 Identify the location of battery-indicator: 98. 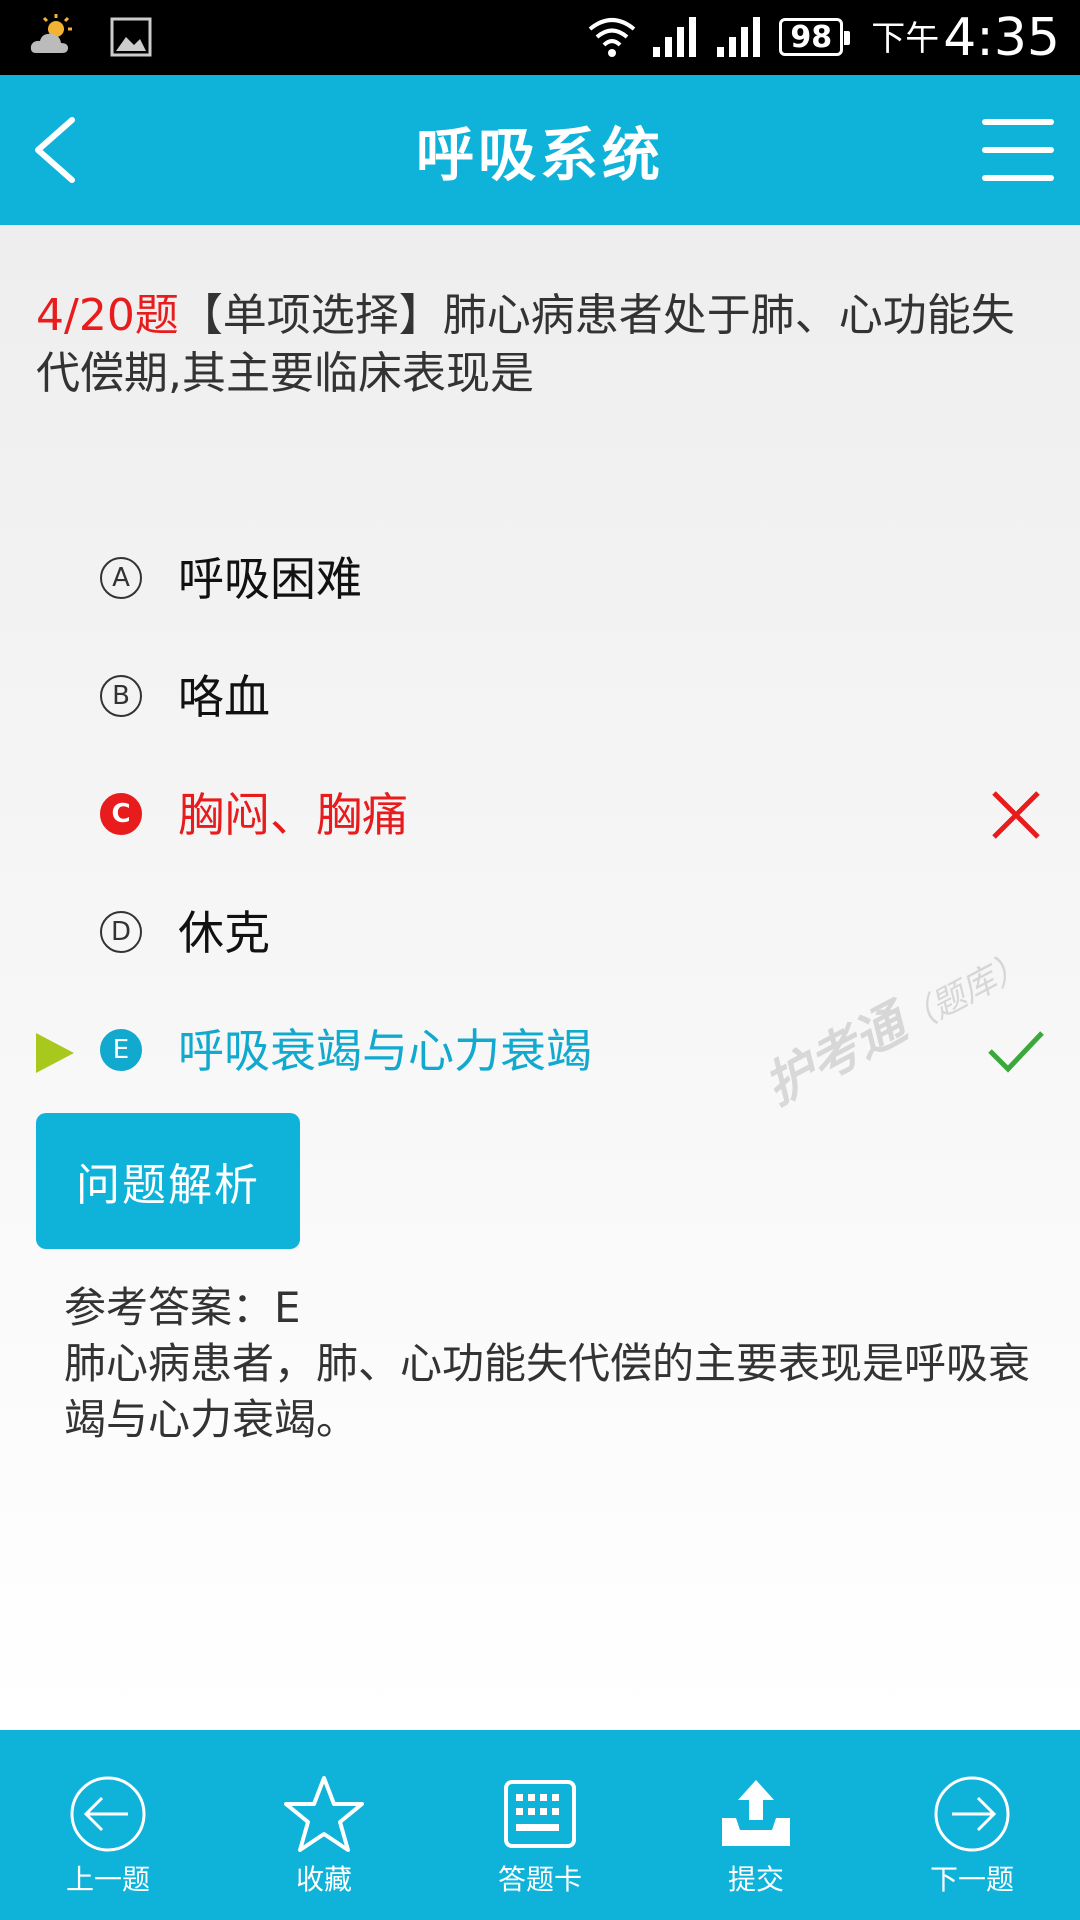
(815, 37).